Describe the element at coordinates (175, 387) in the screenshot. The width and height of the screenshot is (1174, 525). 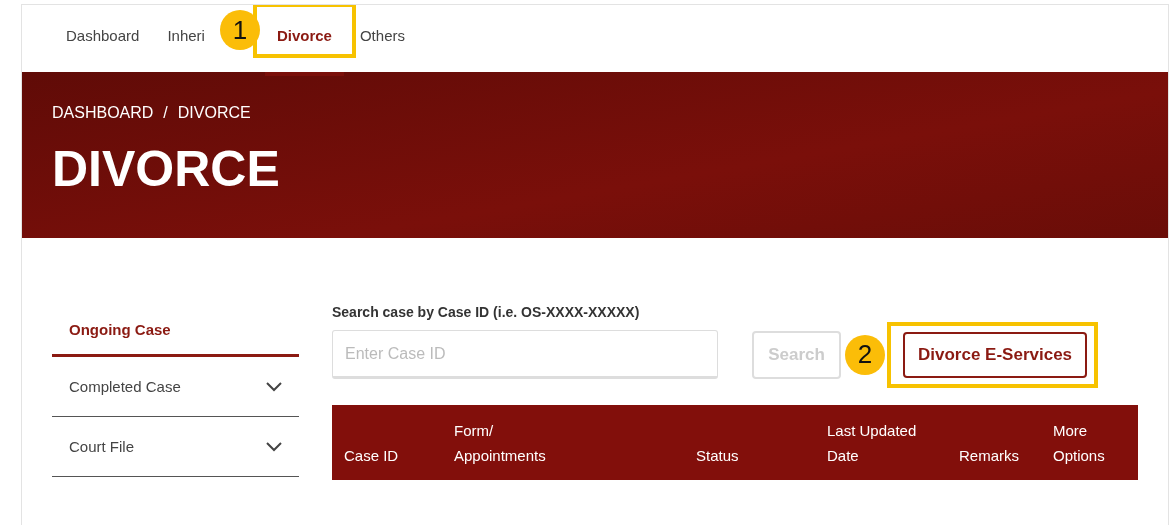
I see `sidebar-item: Completed Case` at that location.